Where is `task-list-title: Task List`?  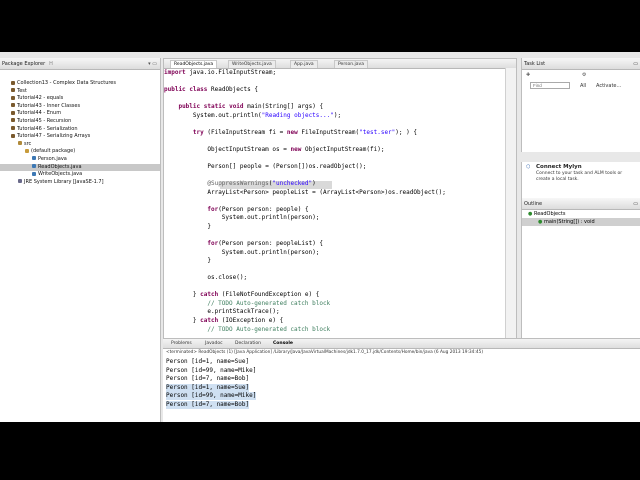
task-list-title: Task List is located at coordinates (534, 64).